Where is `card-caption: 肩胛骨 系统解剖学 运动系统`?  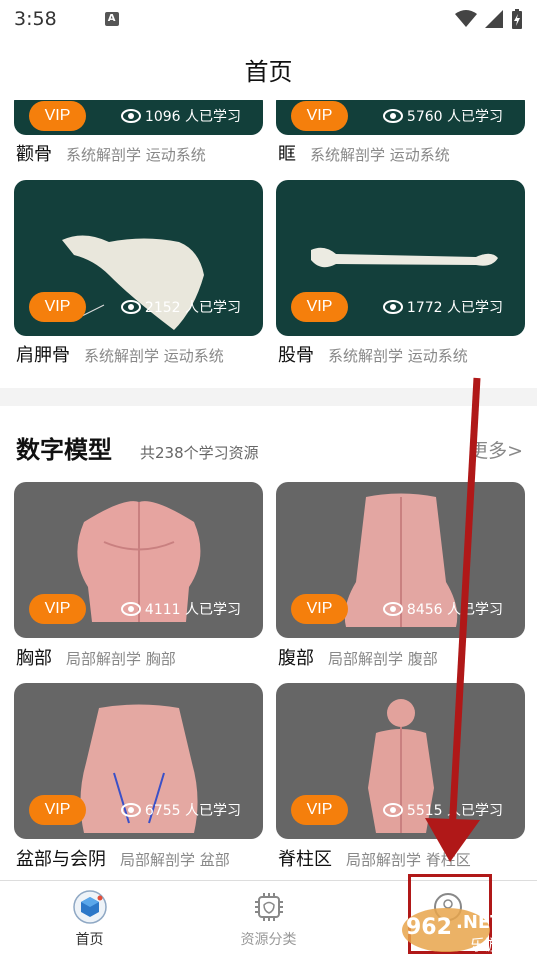
card-caption: 肩胛骨 系统解剖学 运动系统 is located at coordinates (120, 354).